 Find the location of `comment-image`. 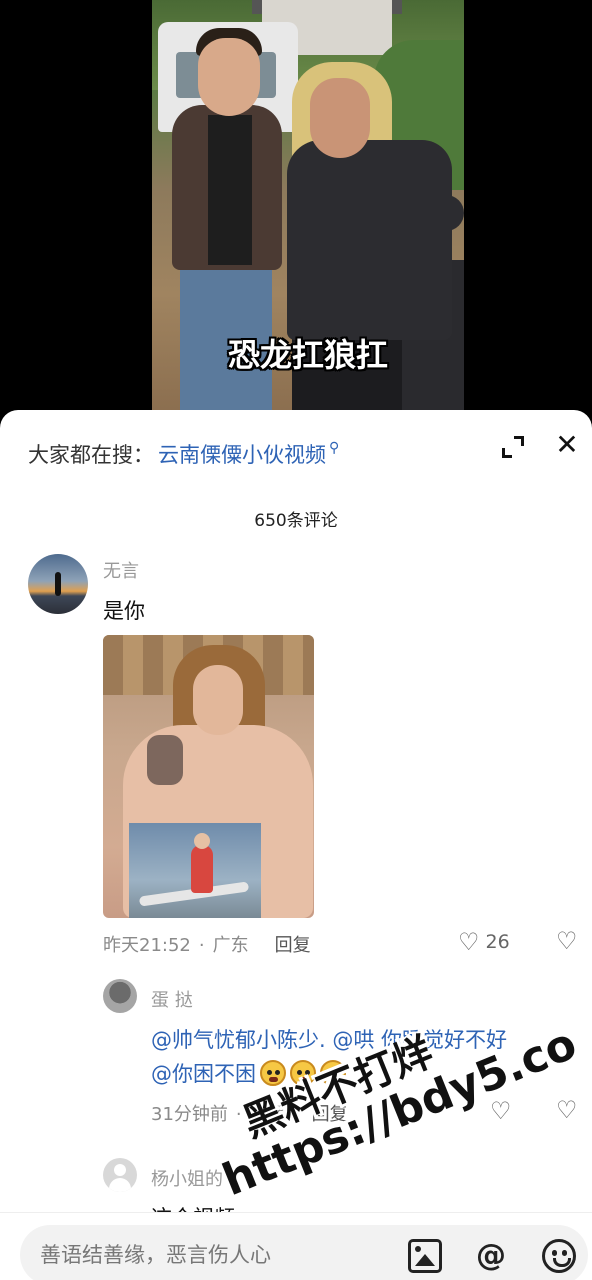

comment-image is located at coordinates (208, 776).